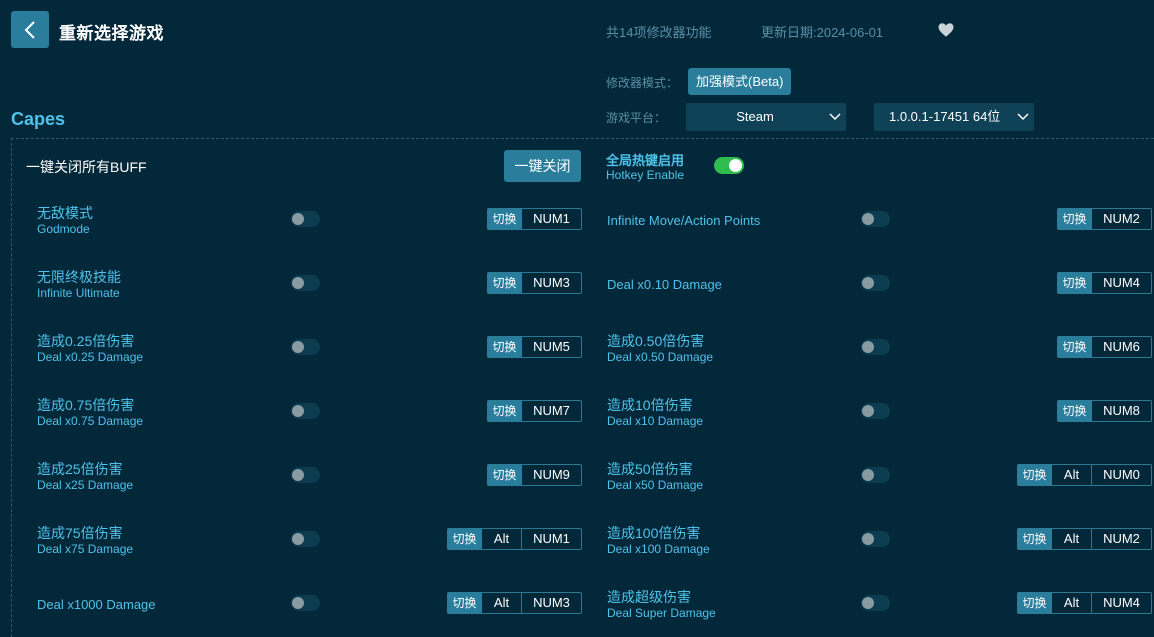  I want to click on hotkey-enable-label: 全局热键启用, so click(645, 160).